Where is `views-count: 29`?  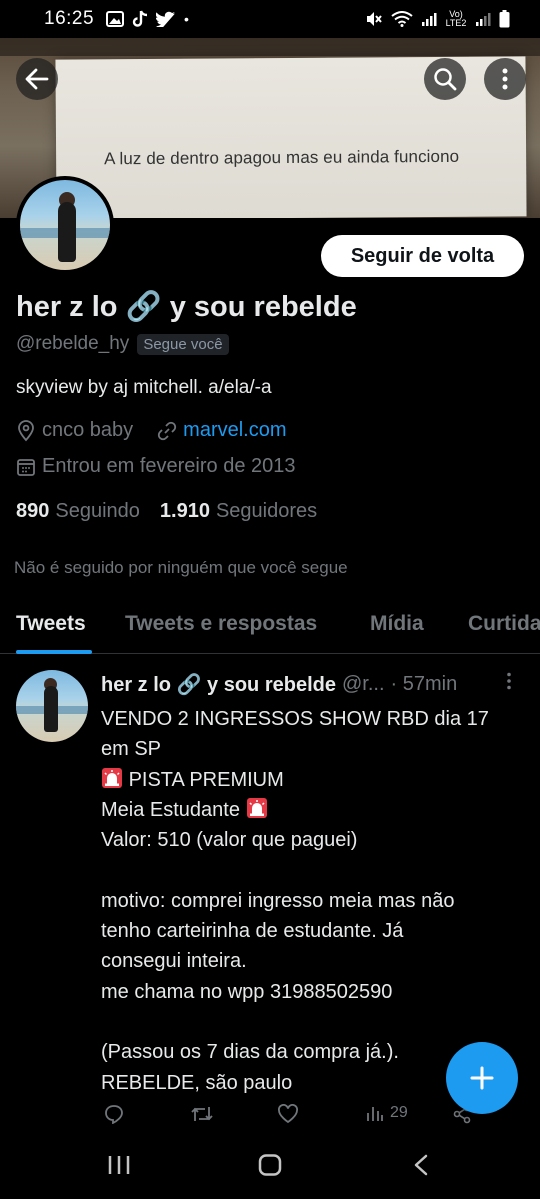
views-count: 29 is located at coordinates (399, 1112).